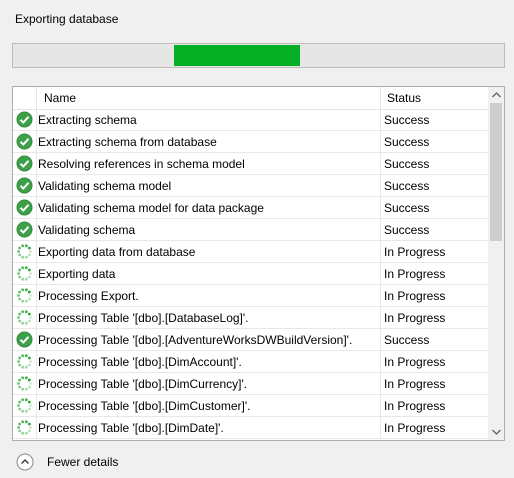 The image size is (514, 478). I want to click on vertical-scrollbar, so click(496, 263).